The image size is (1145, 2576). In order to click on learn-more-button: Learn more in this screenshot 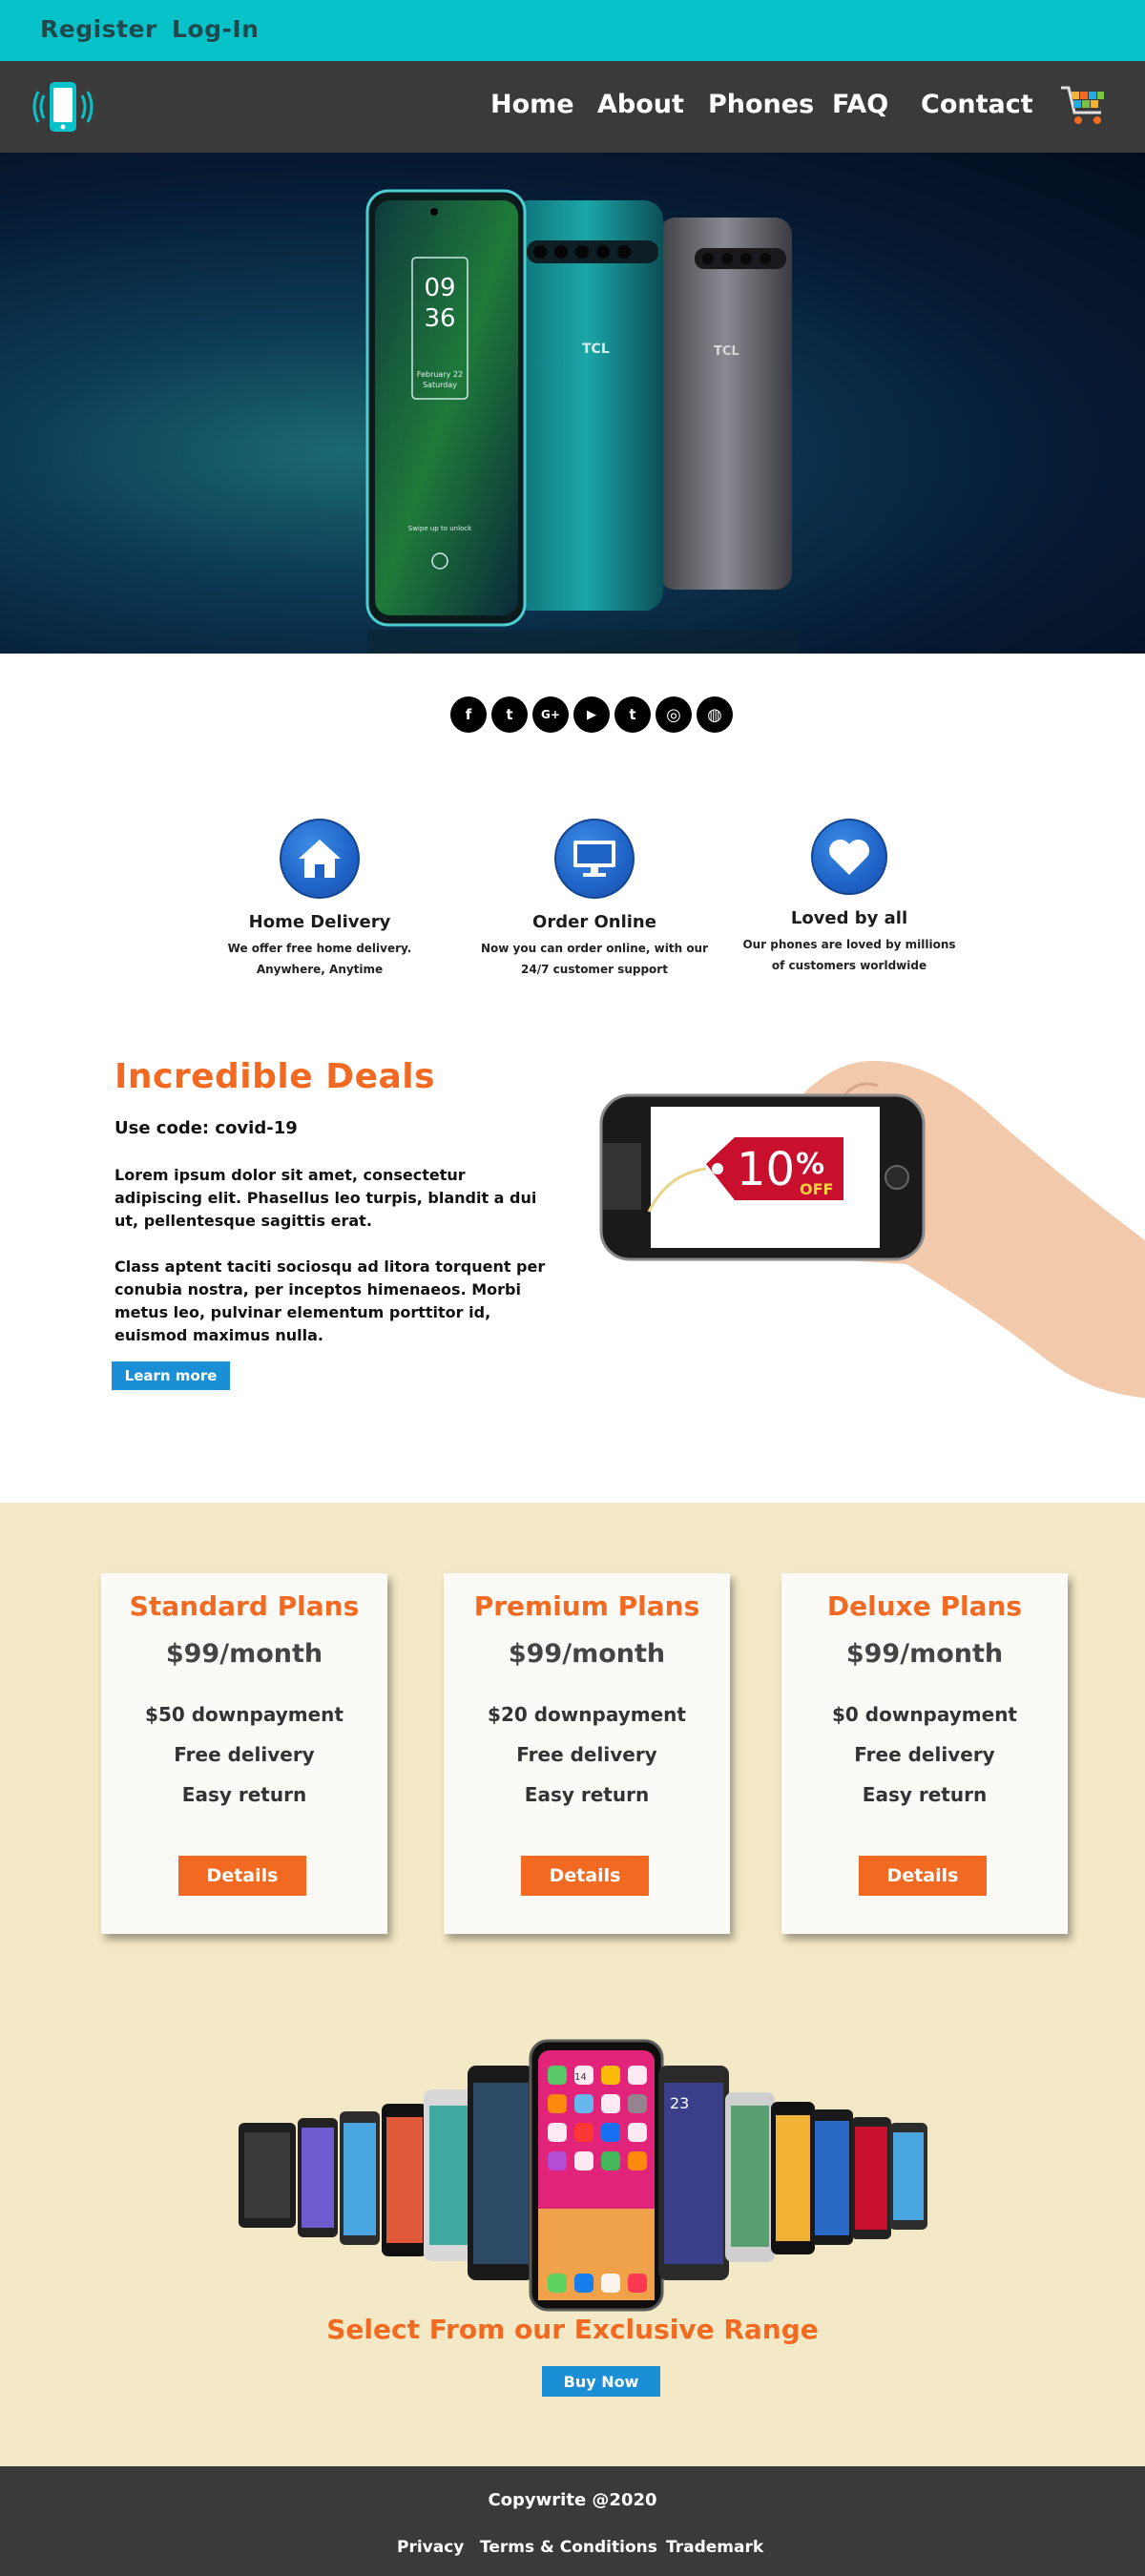, I will do `click(171, 1375)`.